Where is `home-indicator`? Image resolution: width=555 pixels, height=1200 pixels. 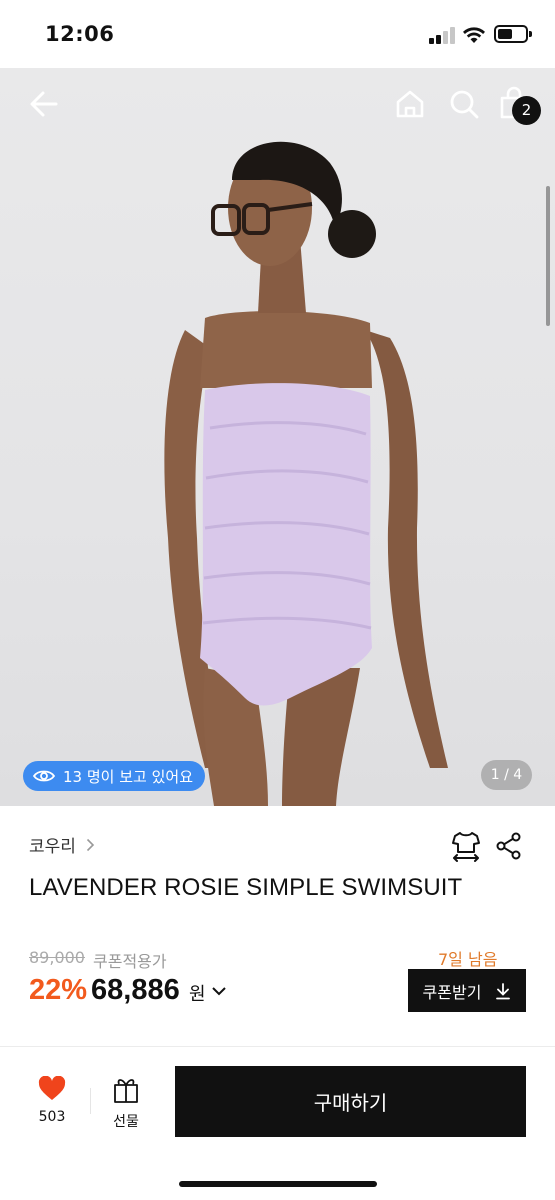 home-indicator is located at coordinates (278, 1184).